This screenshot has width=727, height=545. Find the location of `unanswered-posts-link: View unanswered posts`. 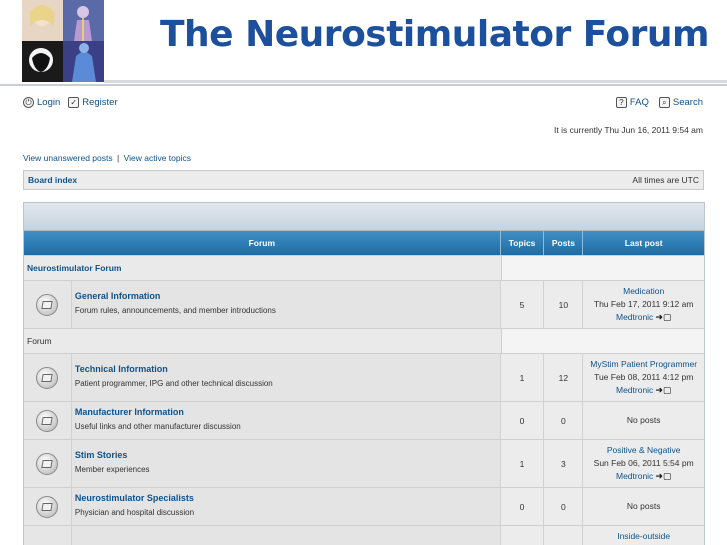

unanswered-posts-link: View unanswered posts is located at coordinates (68, 158).